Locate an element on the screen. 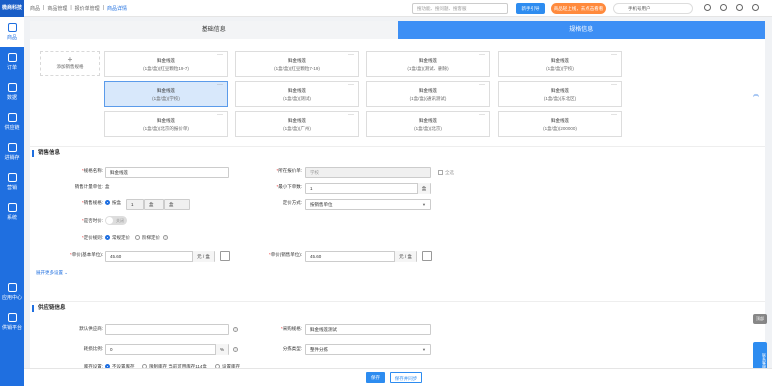 The width and height of the screenshot is (772, 386). nav-label: 应用中心 is located at coordinates (11, 298).